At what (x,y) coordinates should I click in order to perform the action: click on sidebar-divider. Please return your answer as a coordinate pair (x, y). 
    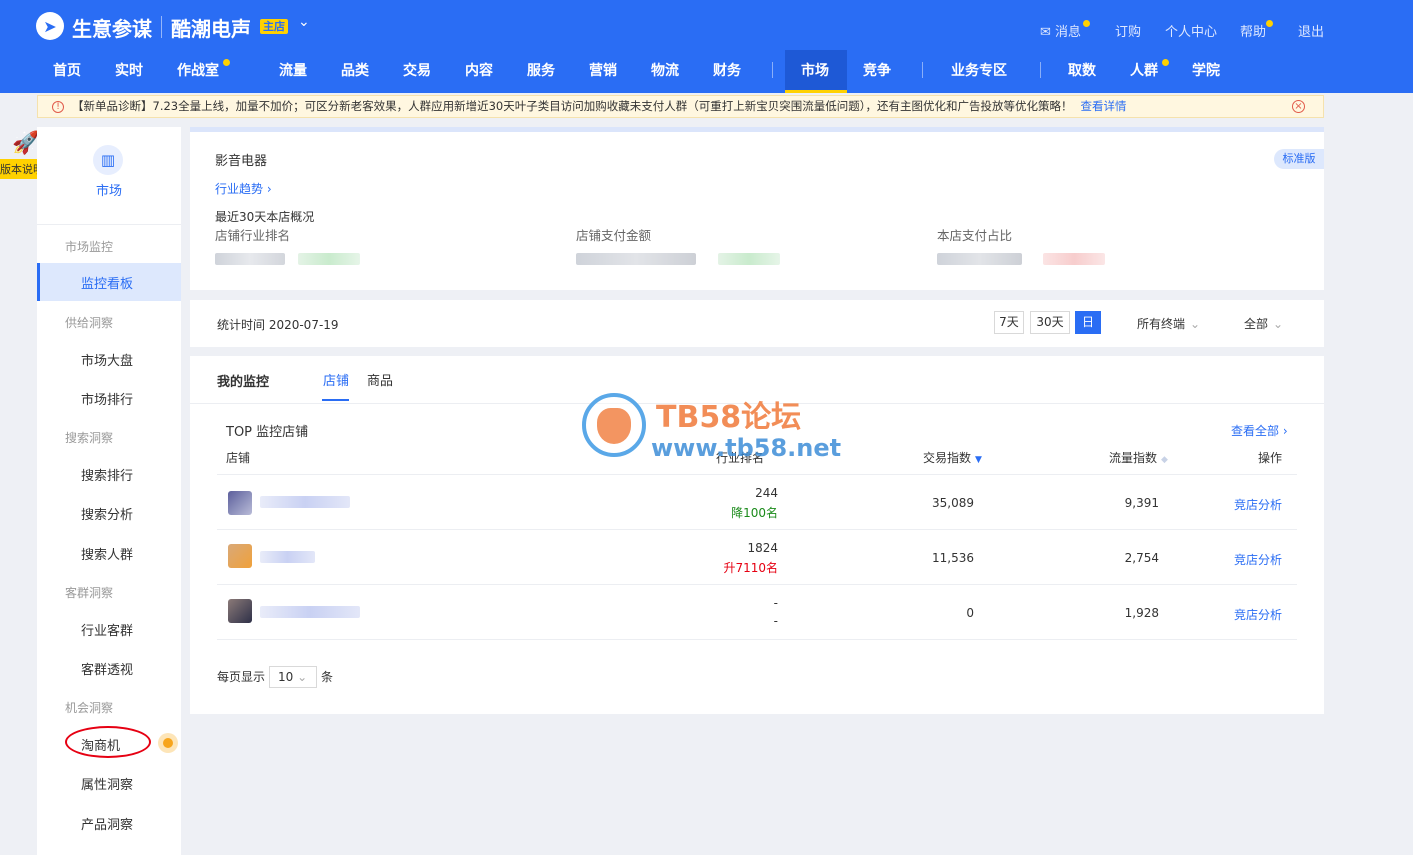
    Looking at the image, I should click on (109, 224).